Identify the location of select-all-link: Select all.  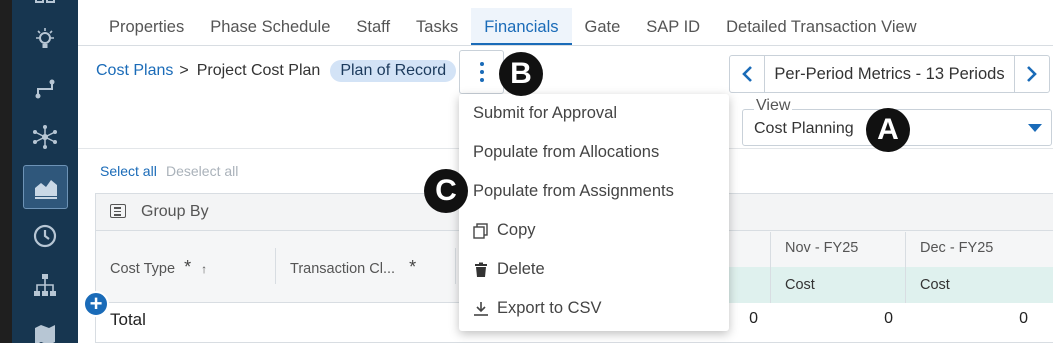
(128, 171).